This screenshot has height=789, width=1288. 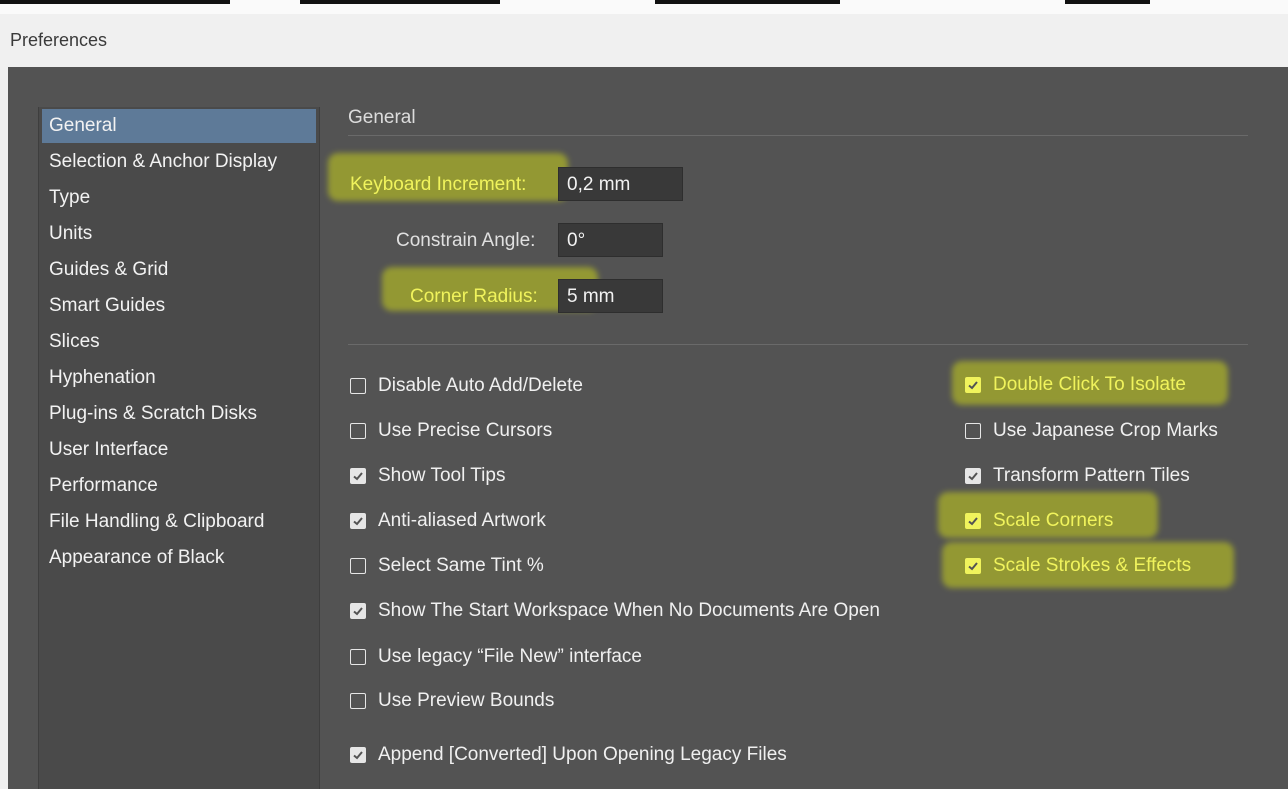 I want to click on option-label: Use Preview Bounds, so click(x=466, y=700).